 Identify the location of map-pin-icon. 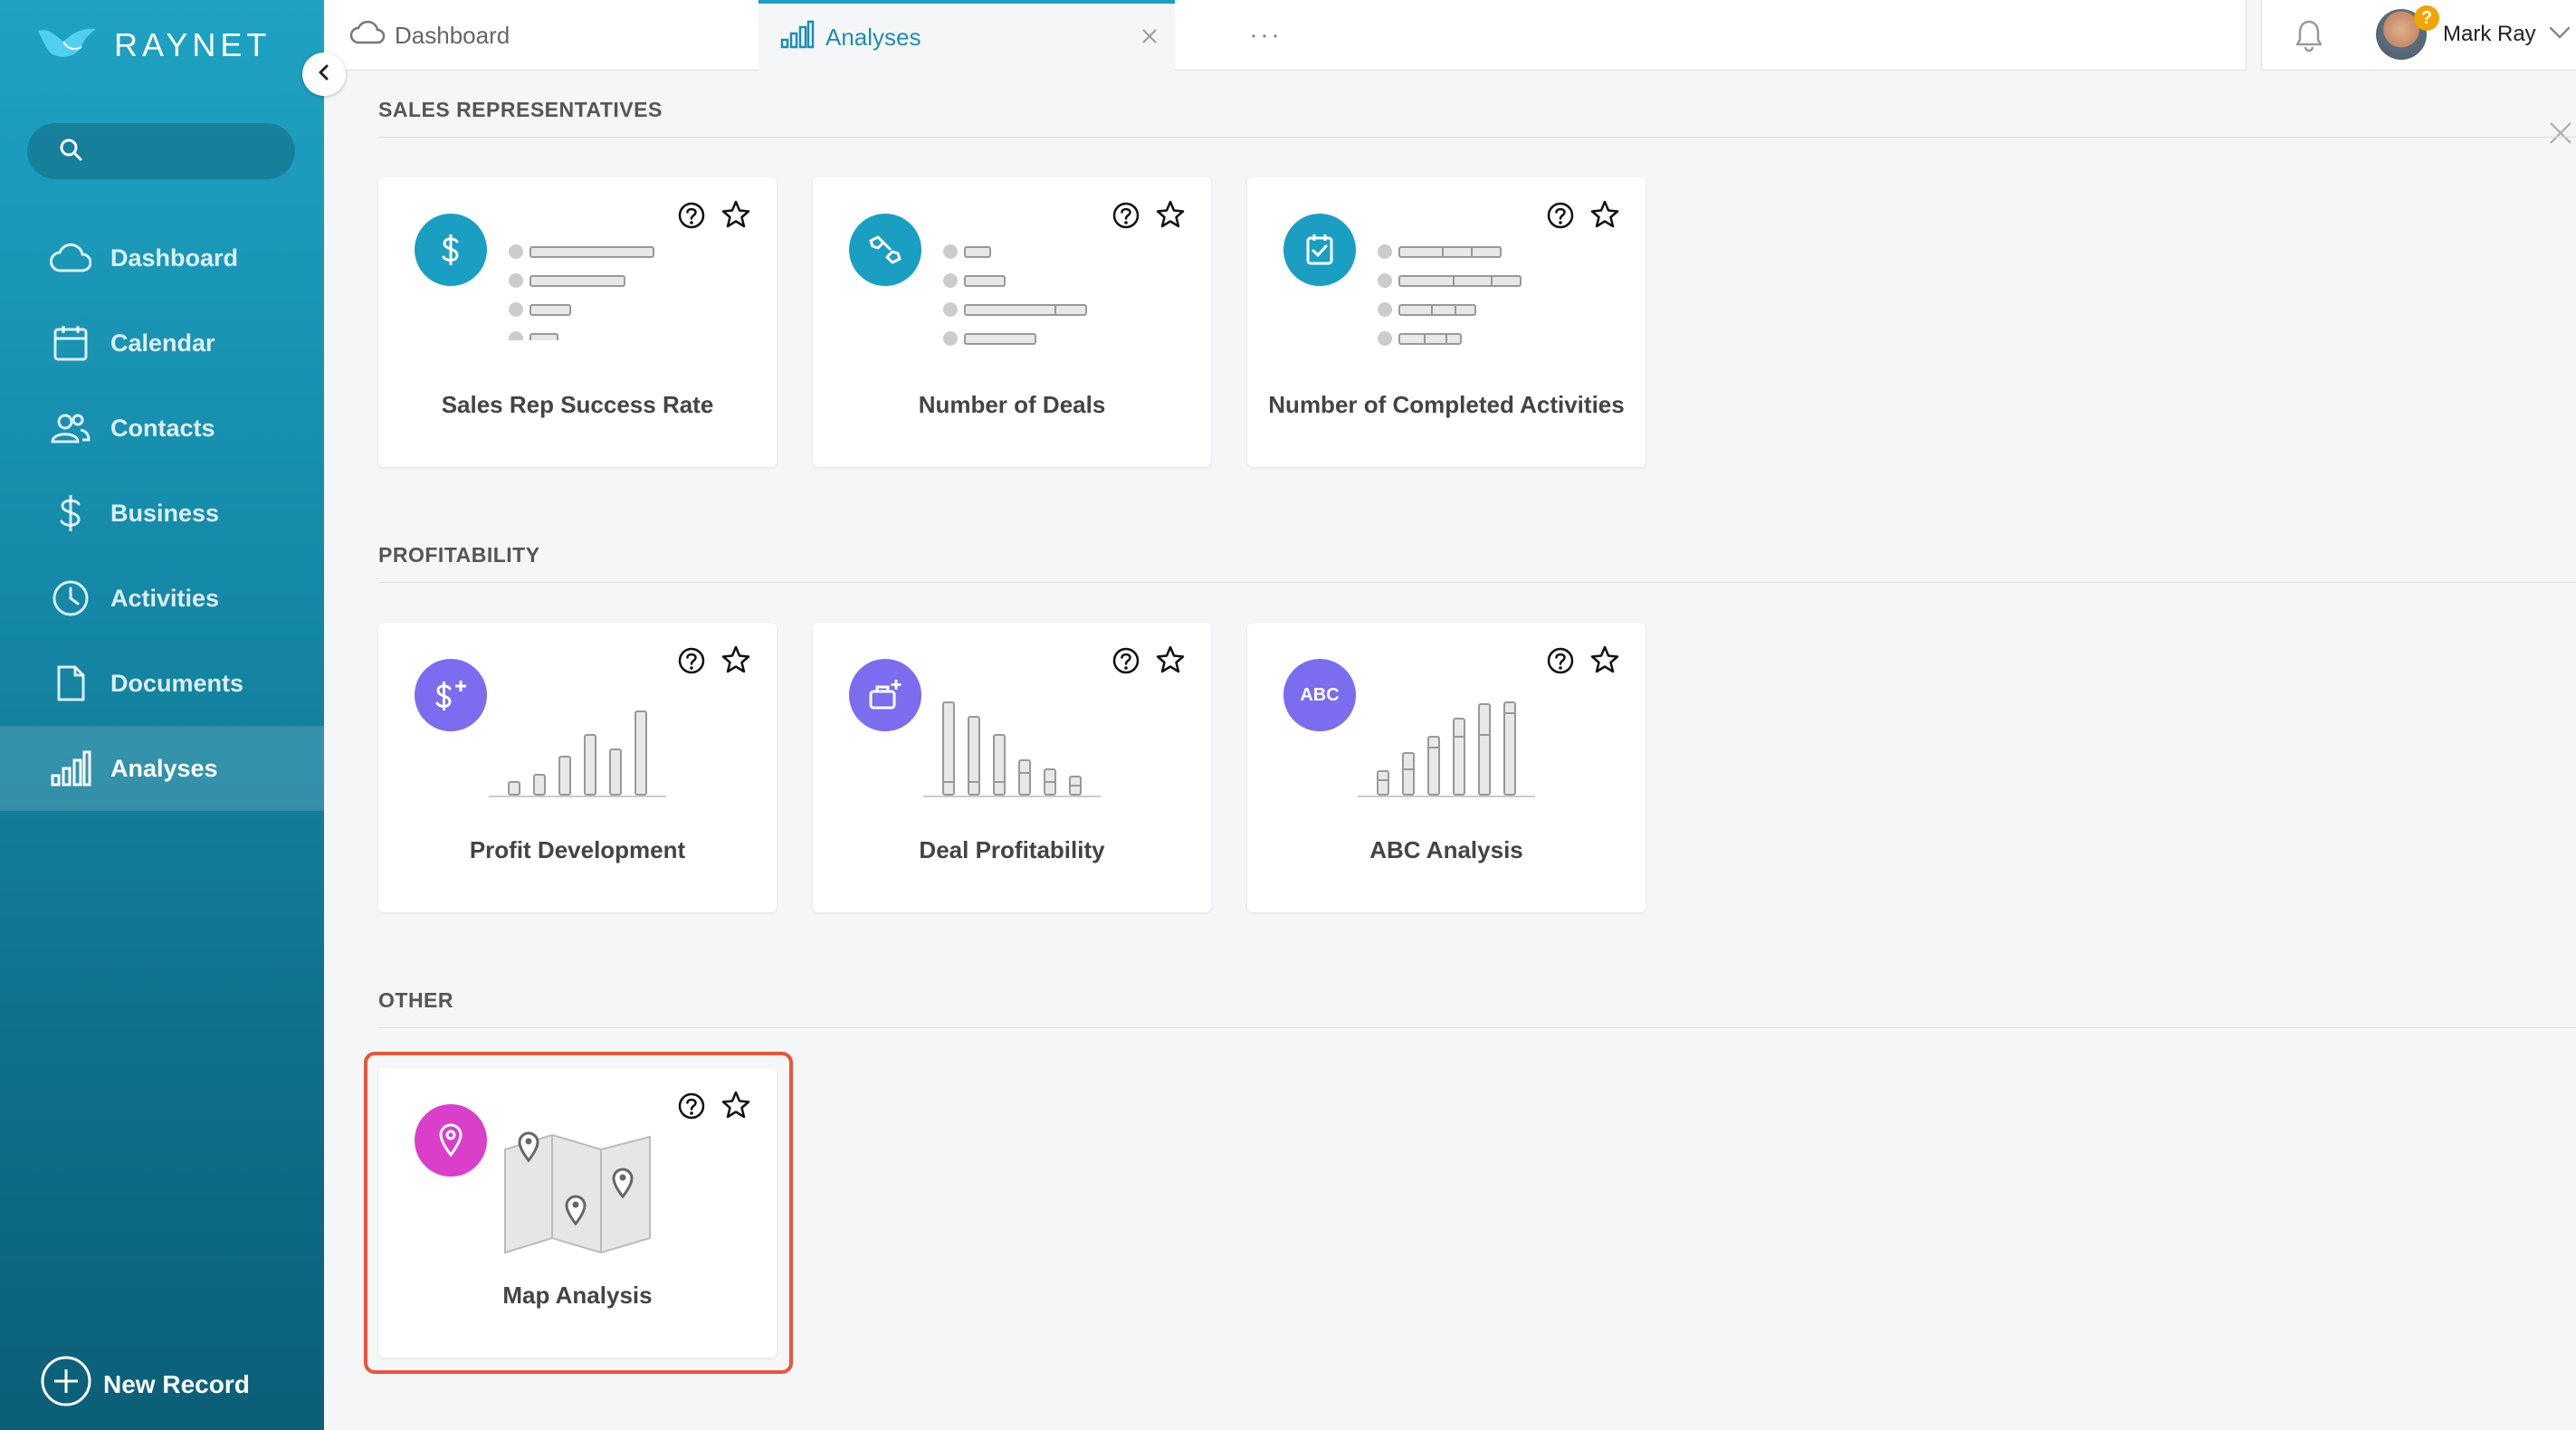
(451, 1140).